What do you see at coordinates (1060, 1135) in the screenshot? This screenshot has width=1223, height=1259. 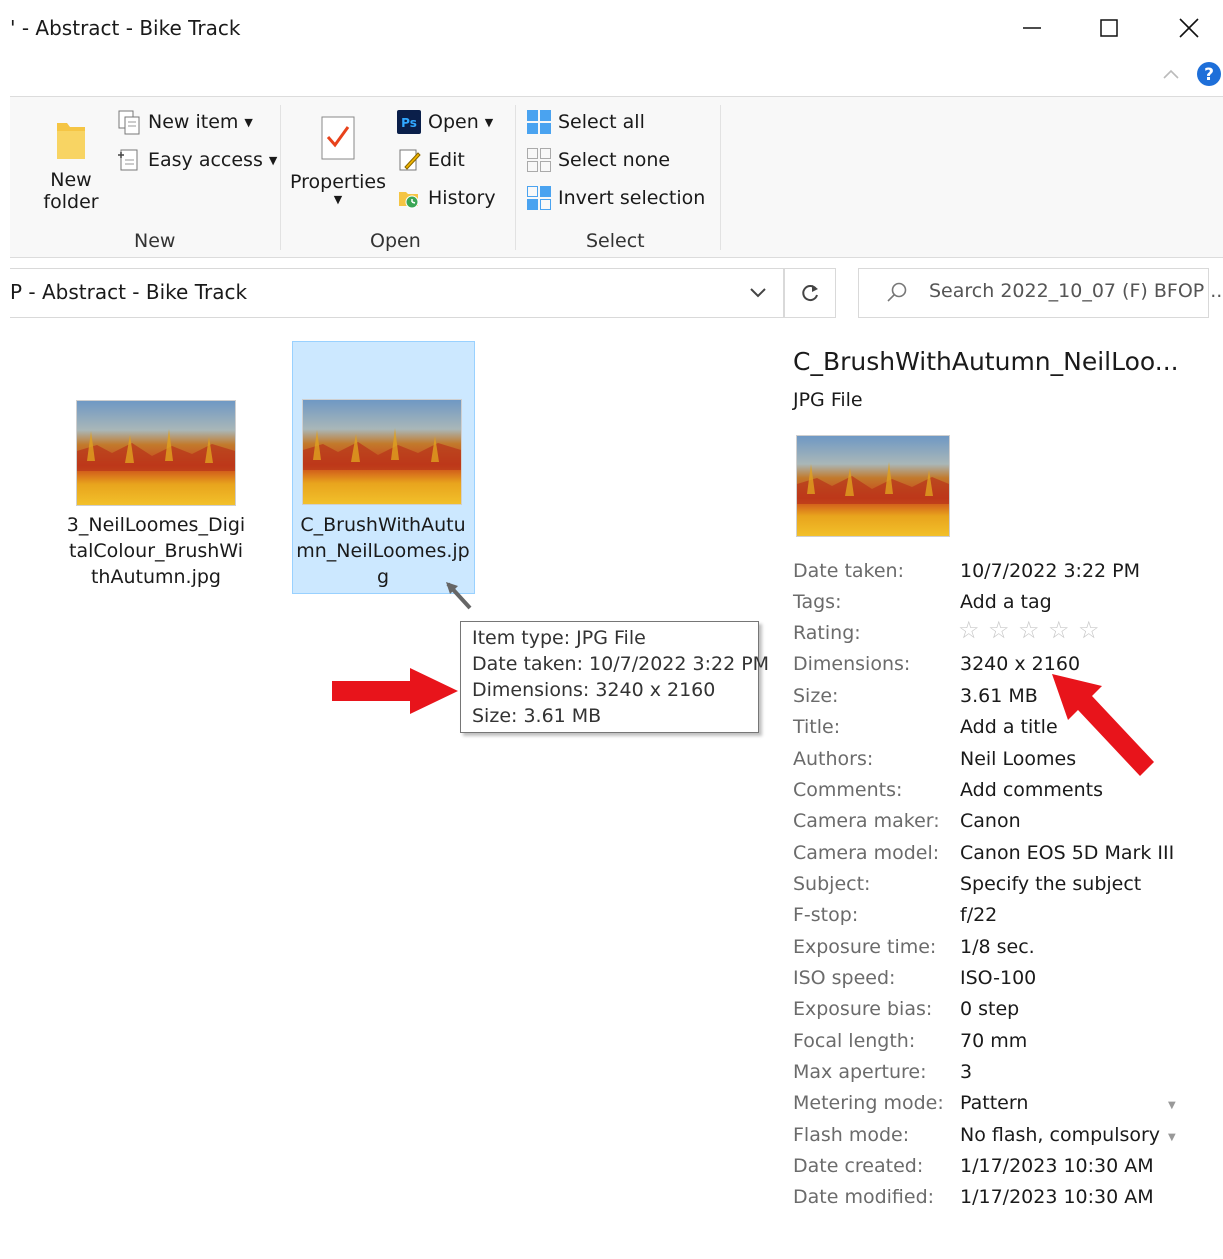 I see `prop-flash-mode-value: No flash, compulsory` at bounding box center [1060, 1135].